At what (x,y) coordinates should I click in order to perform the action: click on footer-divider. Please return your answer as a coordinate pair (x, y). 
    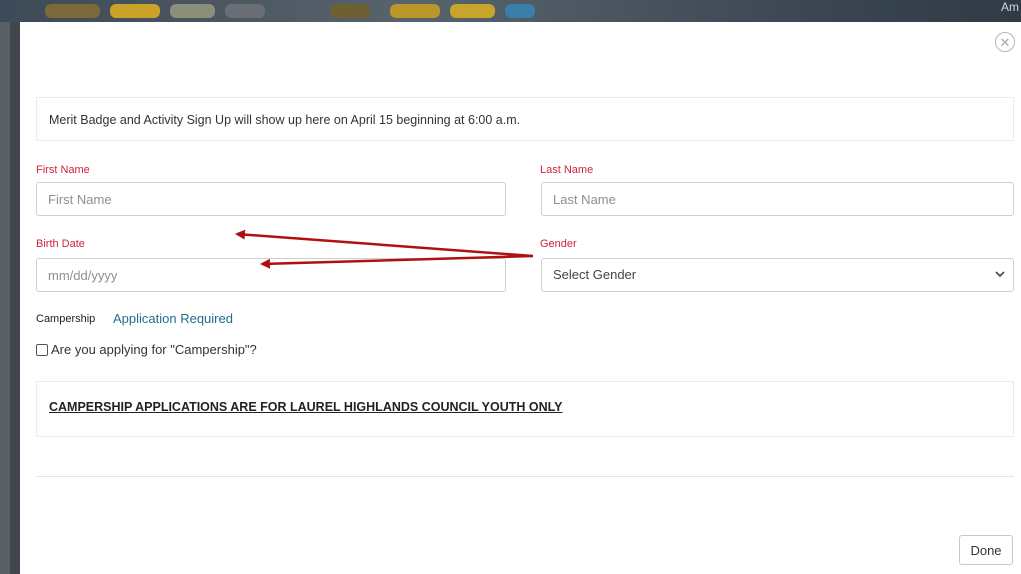
    Looking at the image, I should click on (525, 476).